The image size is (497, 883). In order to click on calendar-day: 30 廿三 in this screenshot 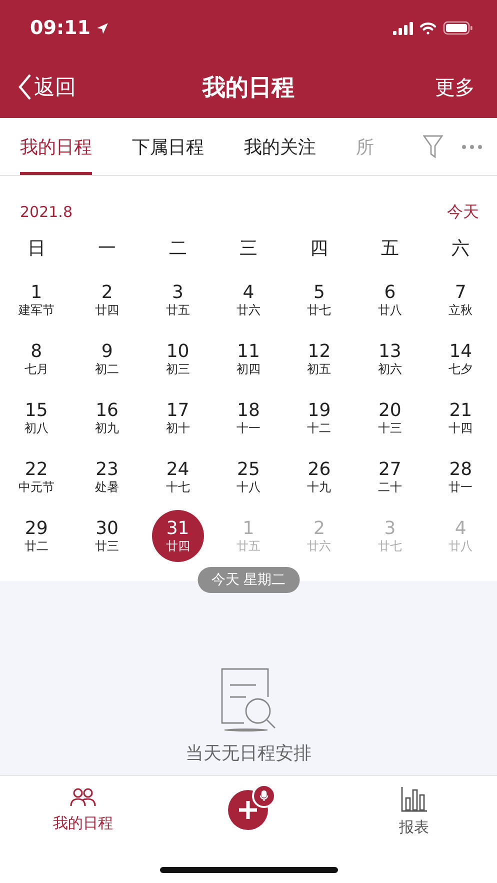, I will do `click(107, 536)`.